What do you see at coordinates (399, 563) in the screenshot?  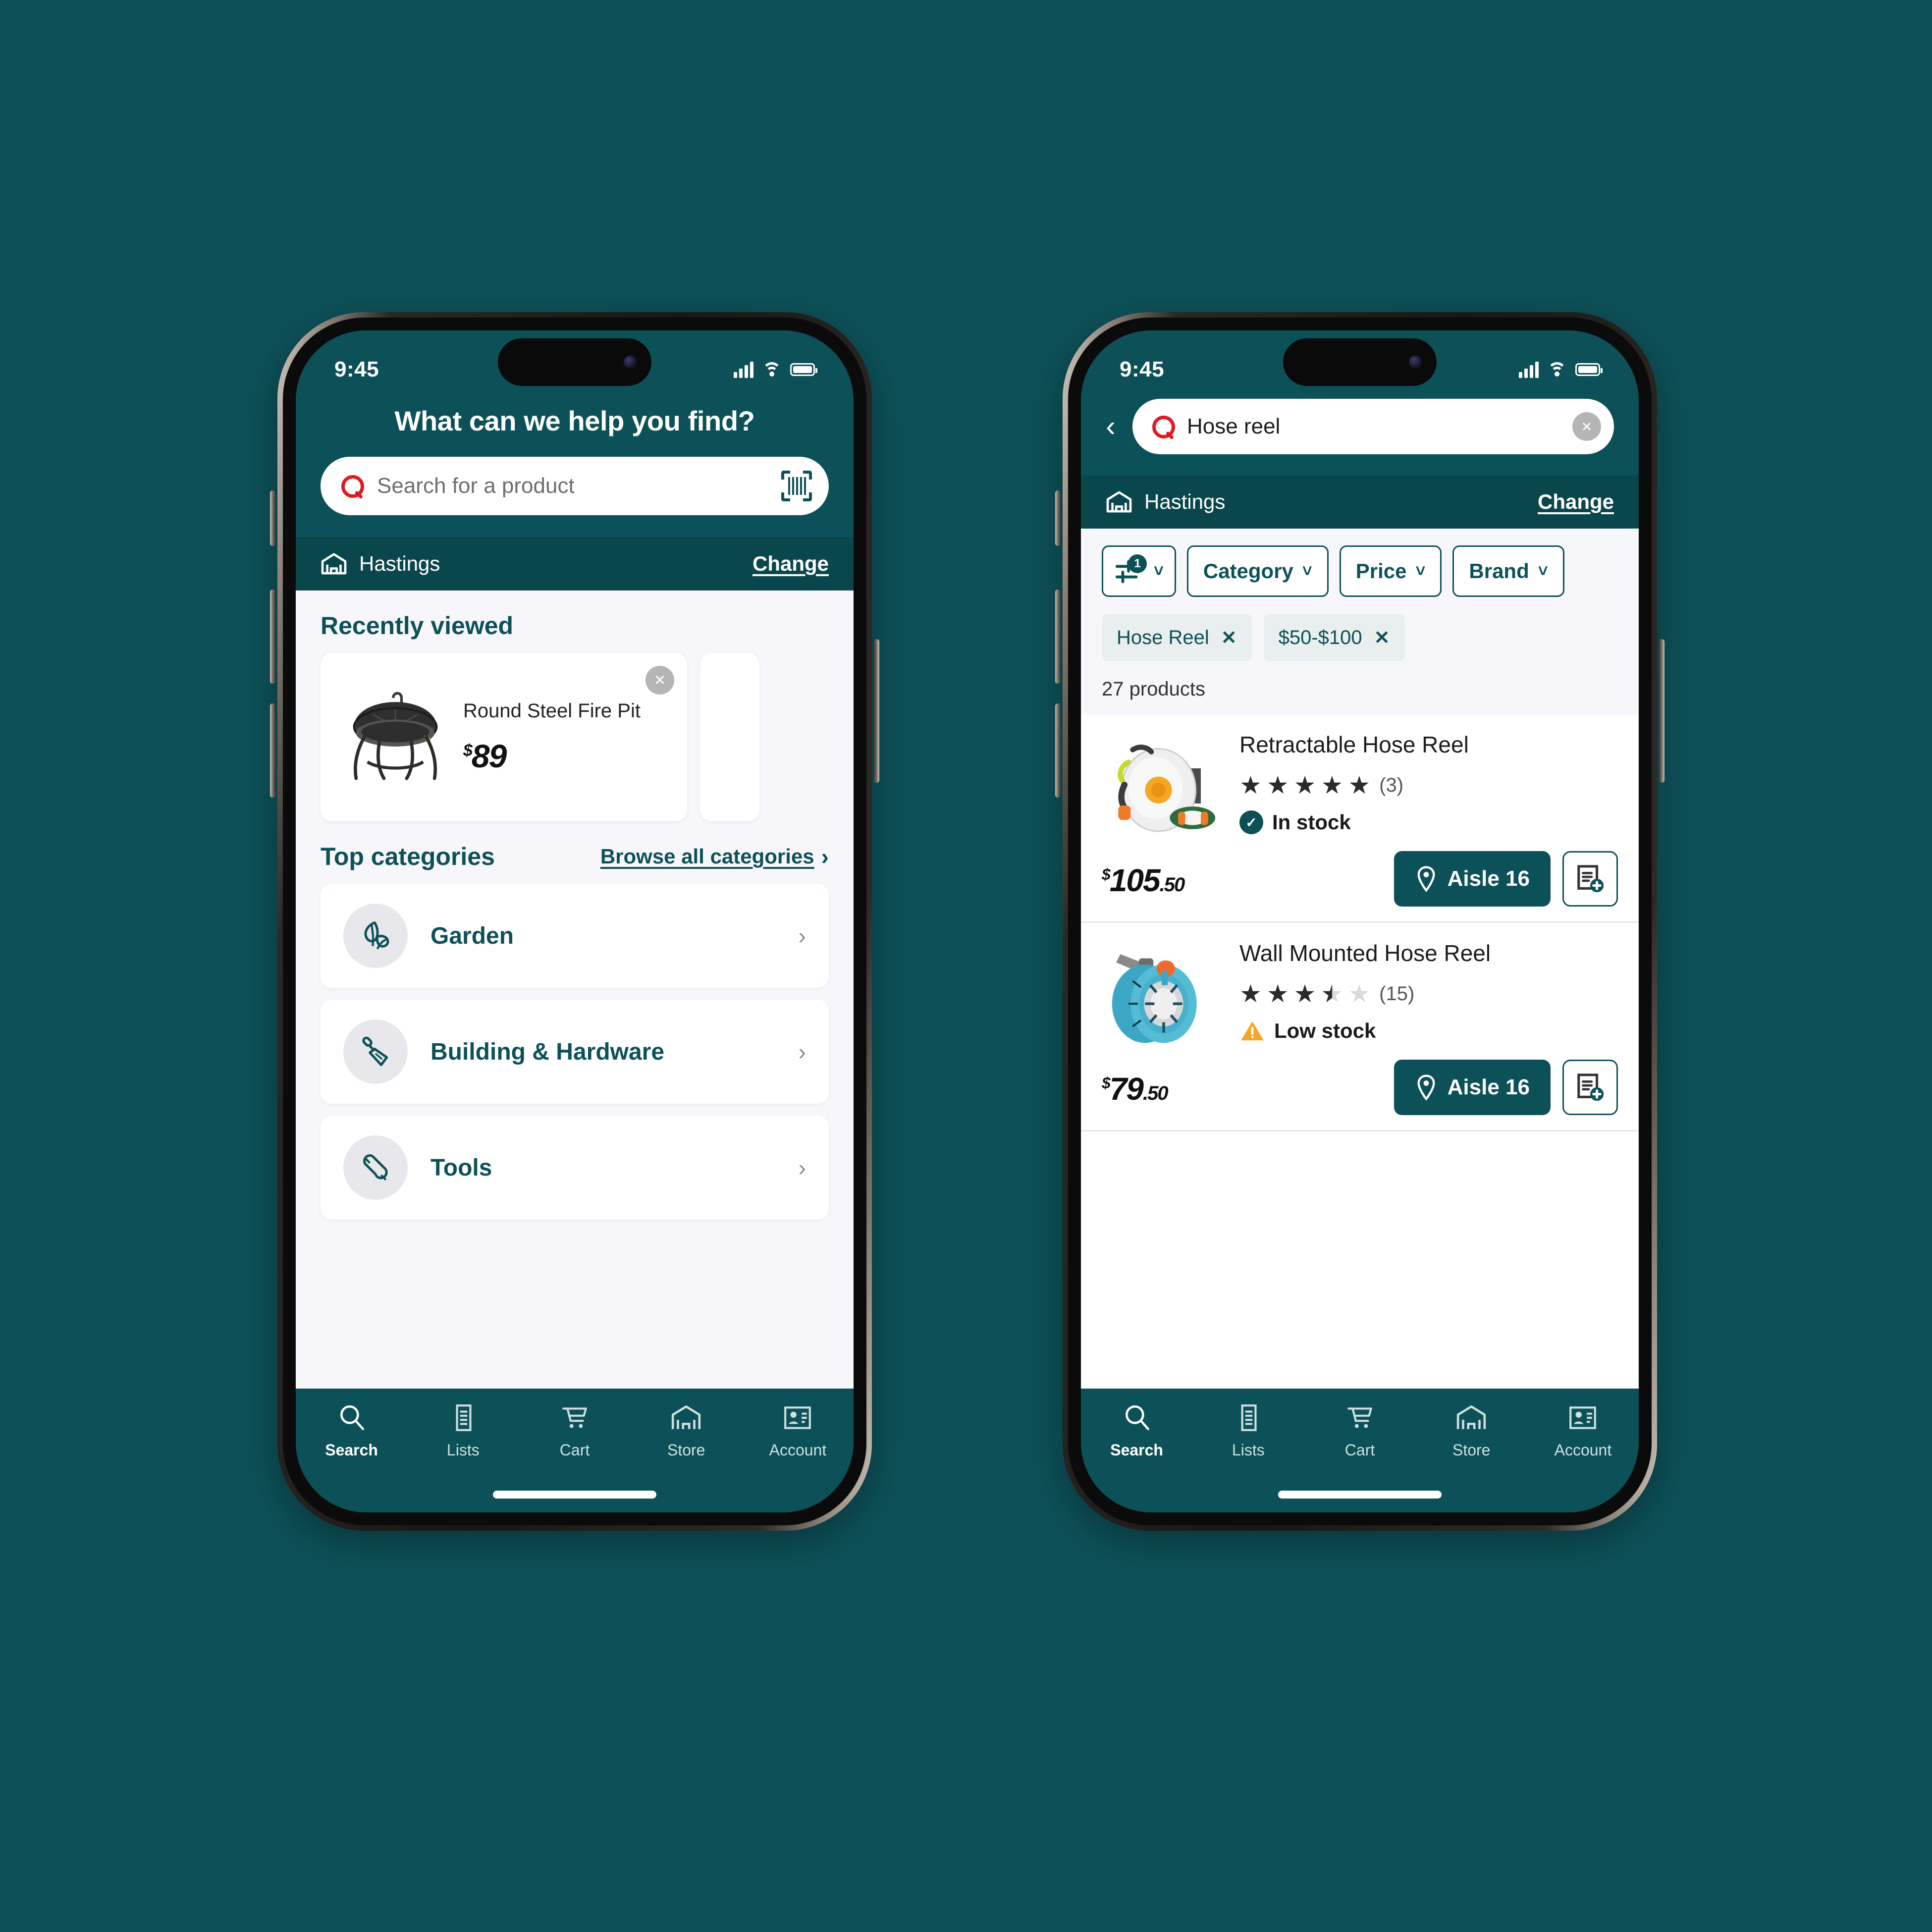 I see `store-name: Hastings` at bounding box center [399, 563].